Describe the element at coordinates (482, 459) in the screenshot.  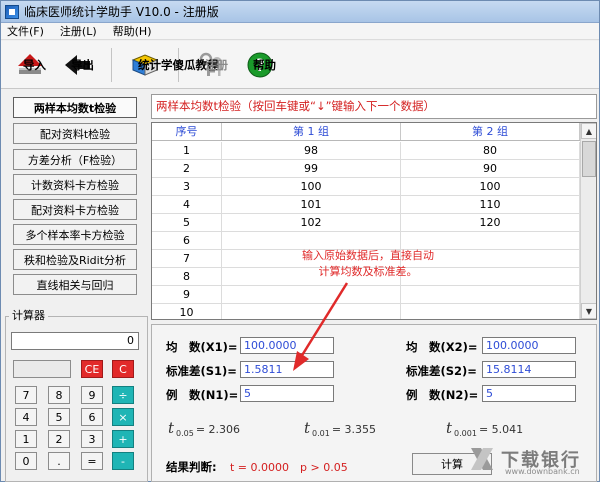
I see `watermark-logo-icon` at that location.